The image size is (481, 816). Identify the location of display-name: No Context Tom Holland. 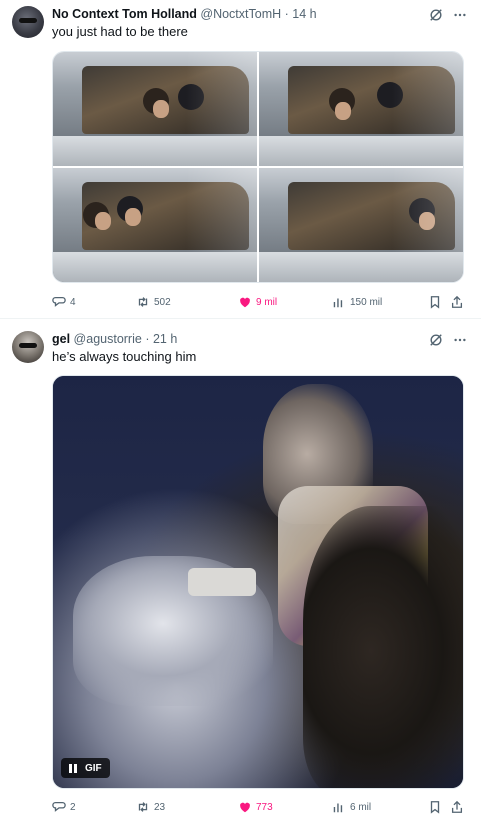
(124, 14).